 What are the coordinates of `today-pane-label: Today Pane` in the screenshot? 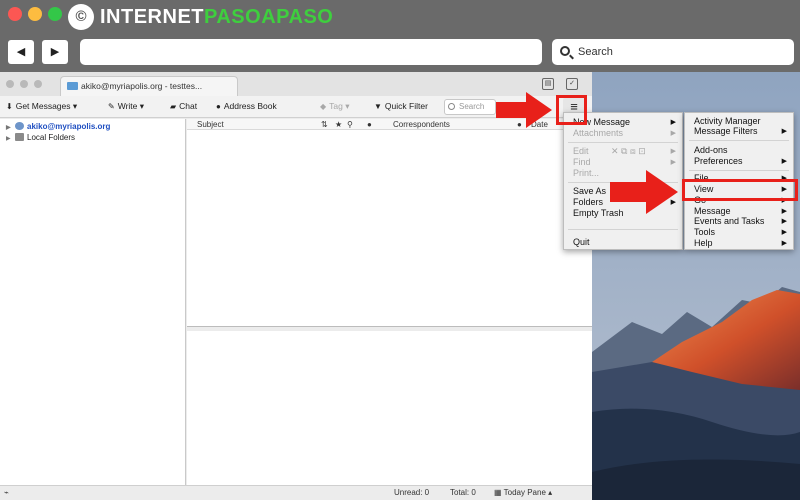 It's located at (524, 492).